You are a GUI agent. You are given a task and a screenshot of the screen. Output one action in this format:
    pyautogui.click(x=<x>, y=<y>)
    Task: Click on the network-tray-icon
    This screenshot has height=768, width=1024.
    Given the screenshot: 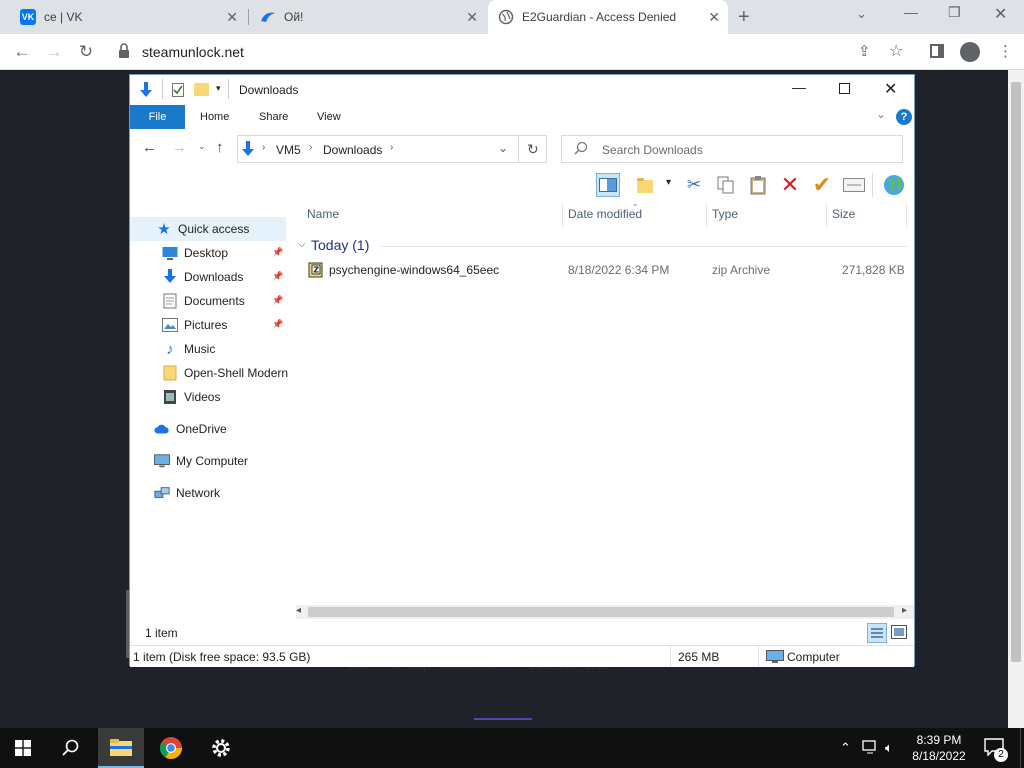 What is the action you would take?
    pyautogui.click(x=870, y=748)
    